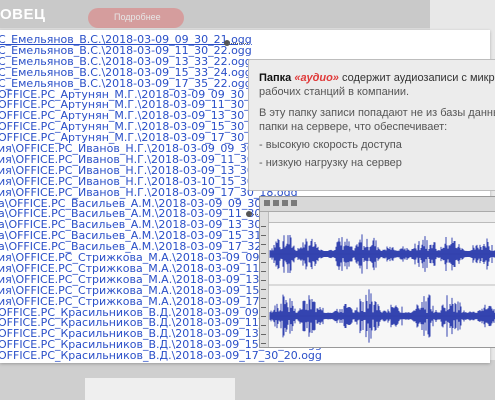 The height and width of the screenshot is (400, 495). I want to click on background-header, so click(247, 14).